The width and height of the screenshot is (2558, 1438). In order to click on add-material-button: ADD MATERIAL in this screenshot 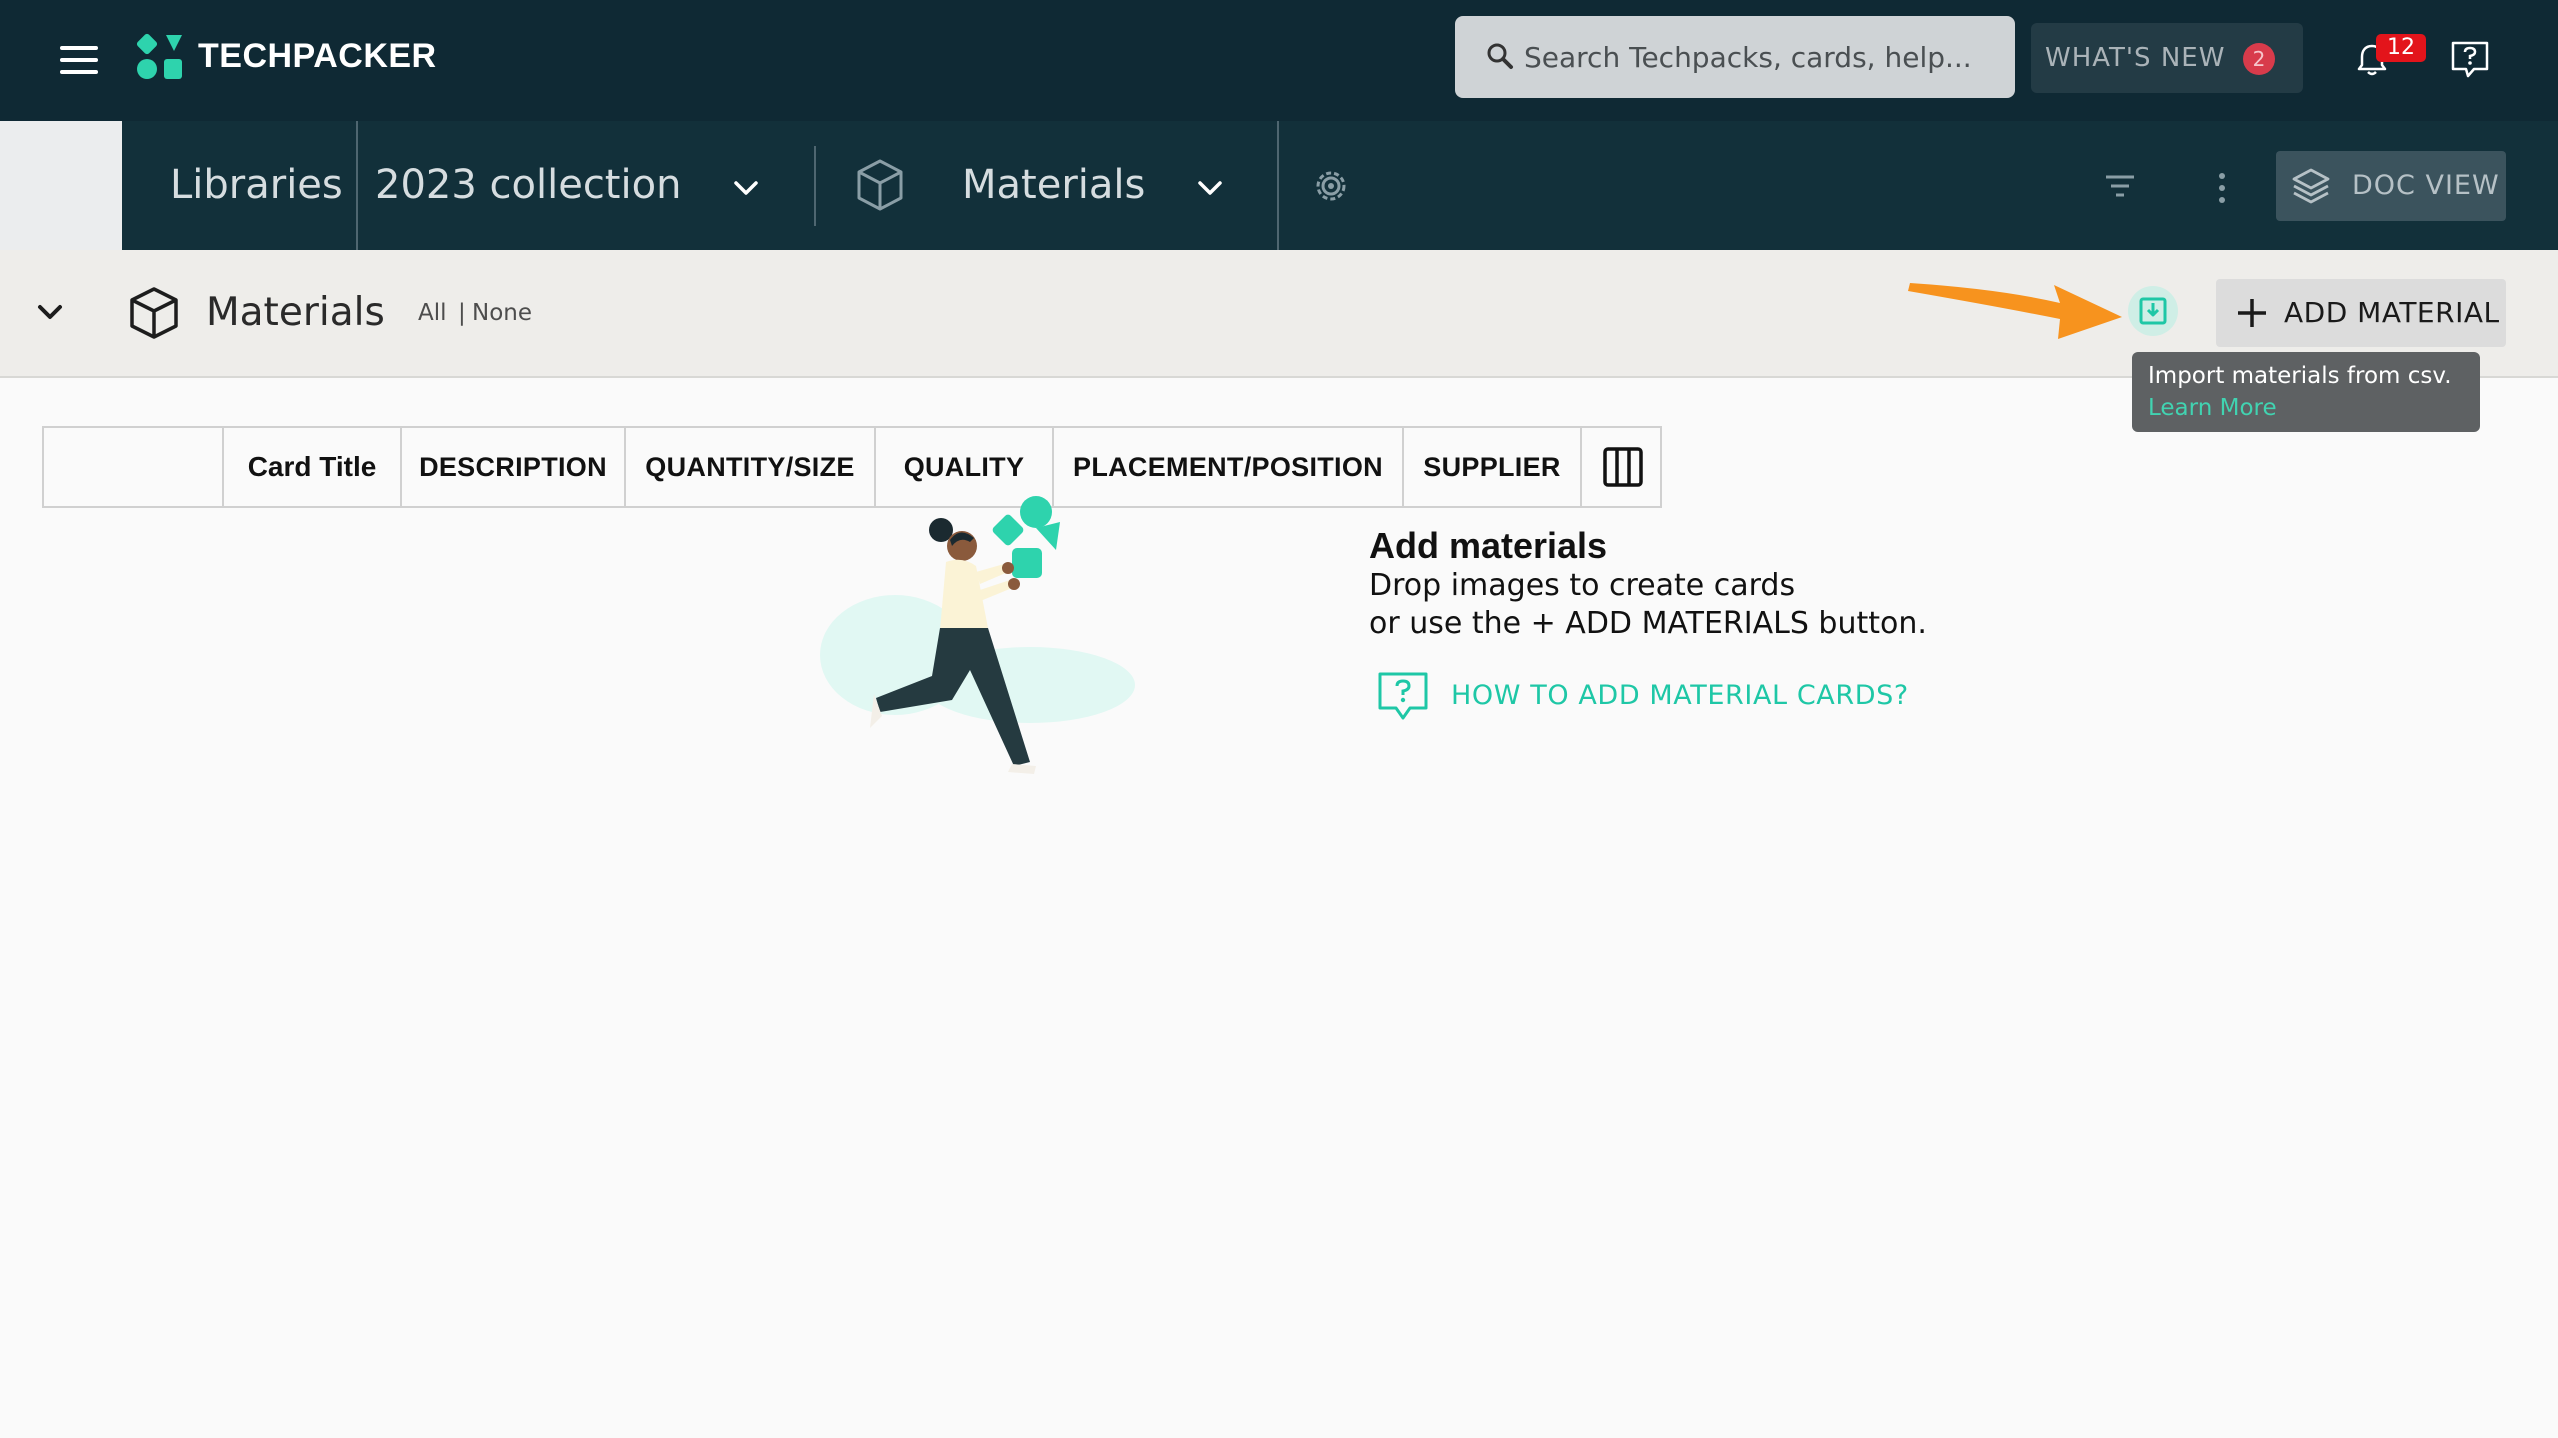, I will do `click(2361, 313)`.